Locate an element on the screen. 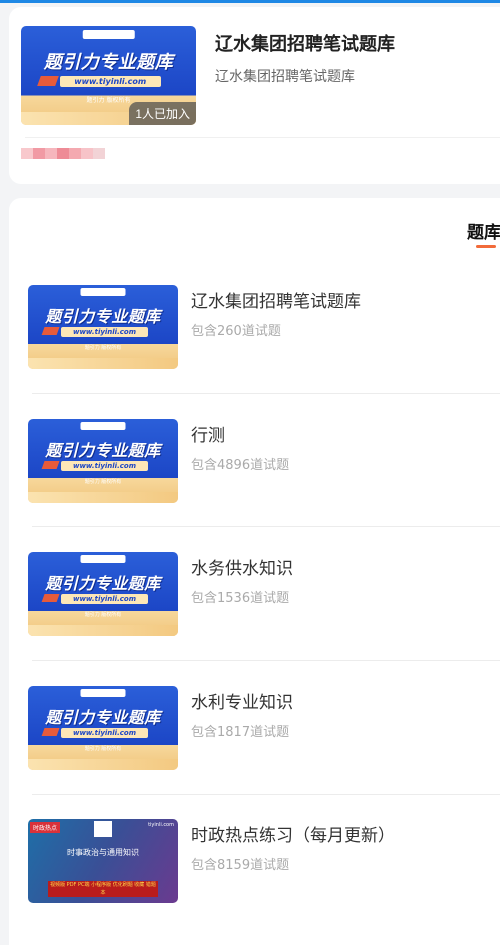  qr-code-icon is located at coordinates (103, 829).